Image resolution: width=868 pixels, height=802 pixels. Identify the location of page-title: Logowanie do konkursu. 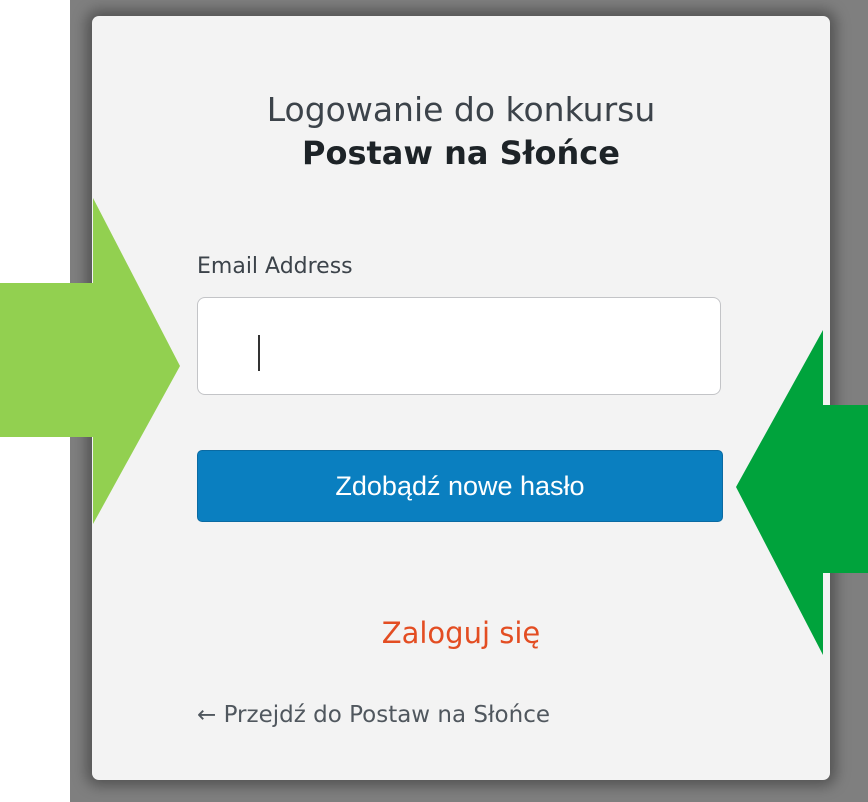
(461, 109).